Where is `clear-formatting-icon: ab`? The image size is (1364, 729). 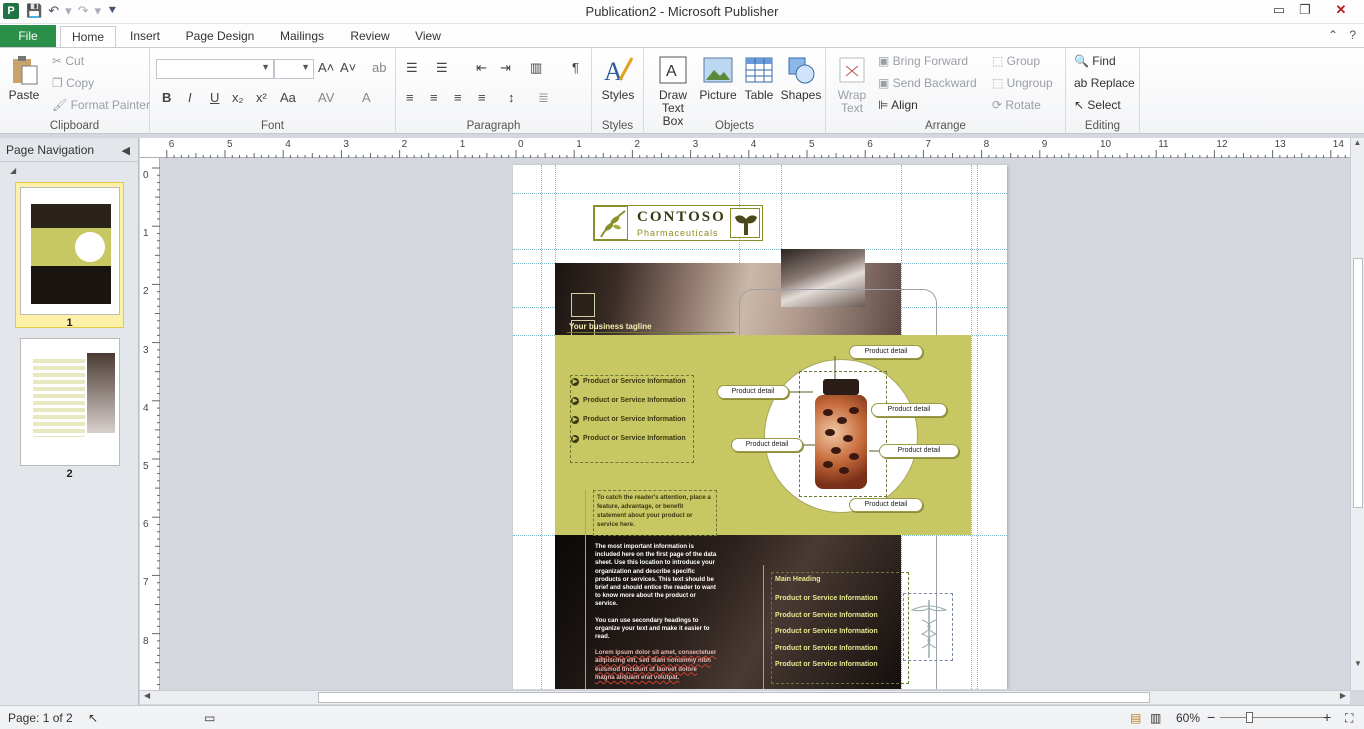 clear-formatting-icon: ab is located at coordinates (379, 67).